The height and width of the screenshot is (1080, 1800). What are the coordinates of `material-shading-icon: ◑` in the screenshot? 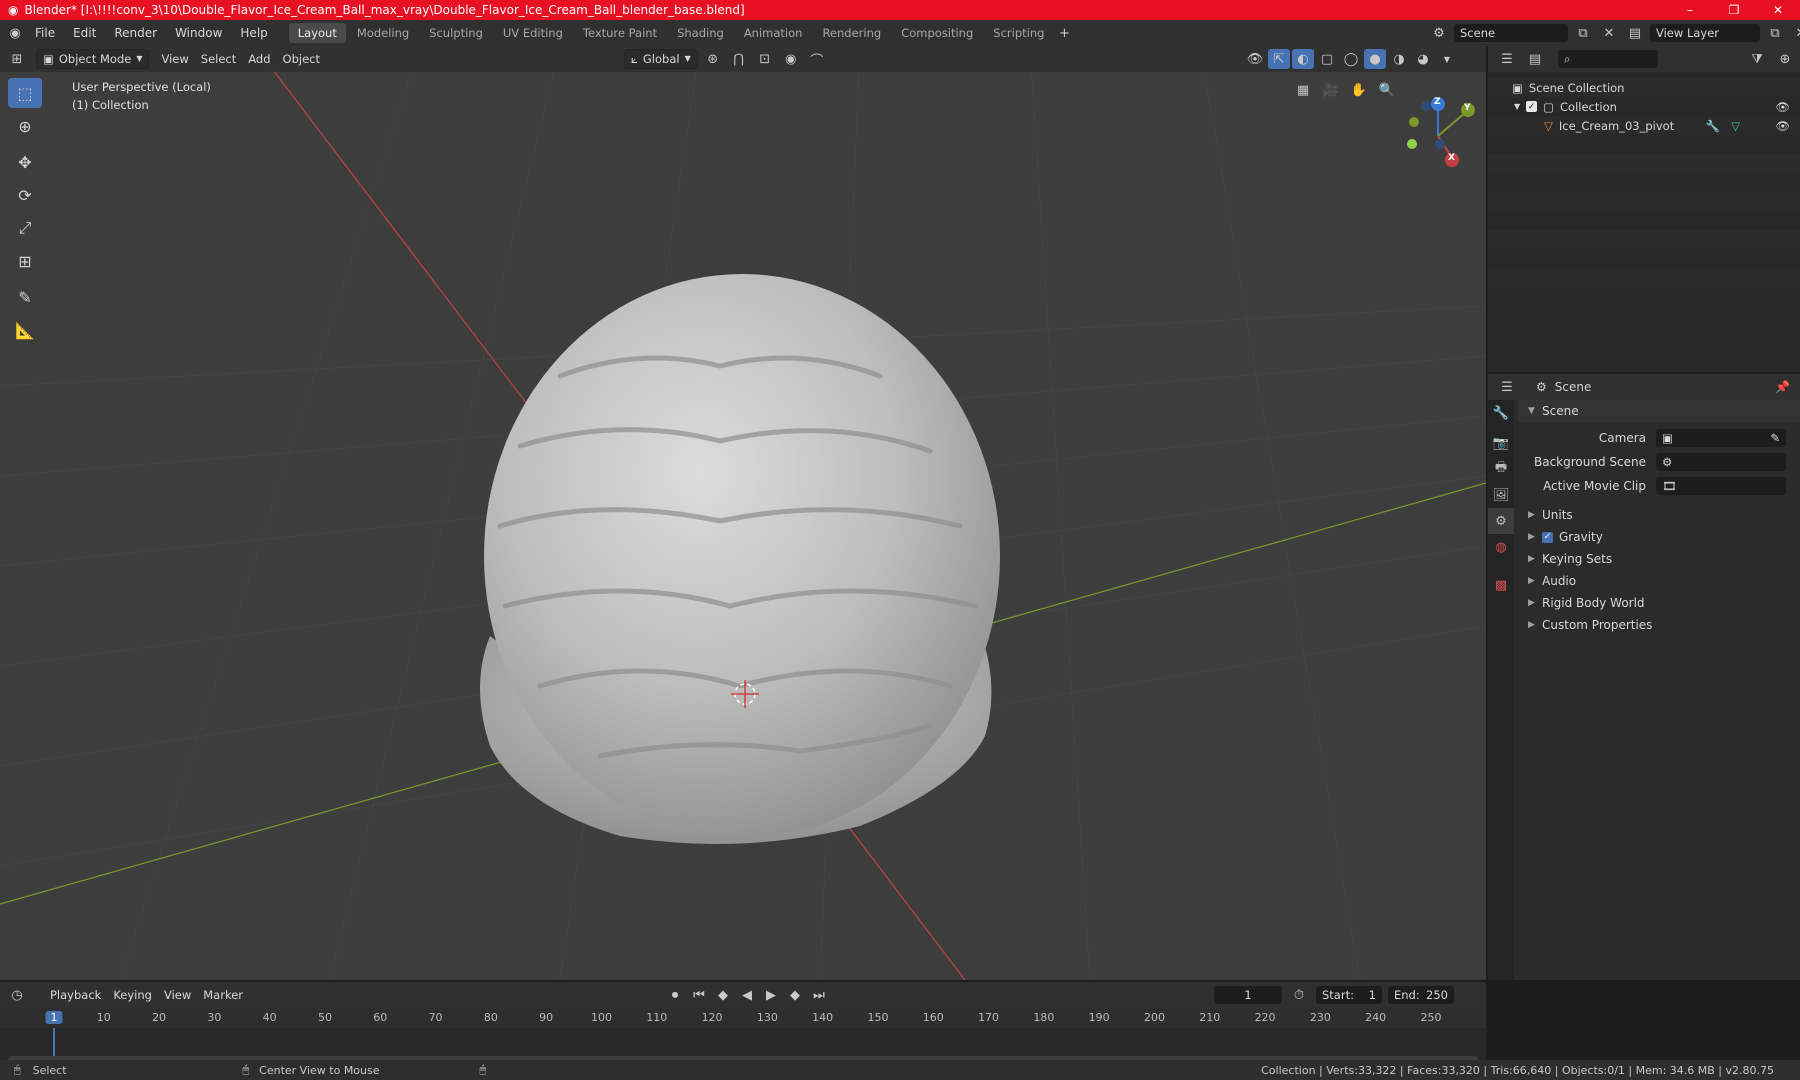 It's located at (1399, 59).